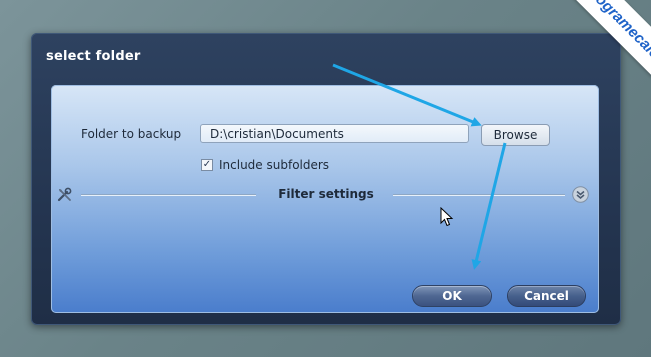 This screenshot has height=357, width=651. What do you see at coordinates (65, 195) in the screenshot?
I see `tools-icon` at bounding box center [65, 195].